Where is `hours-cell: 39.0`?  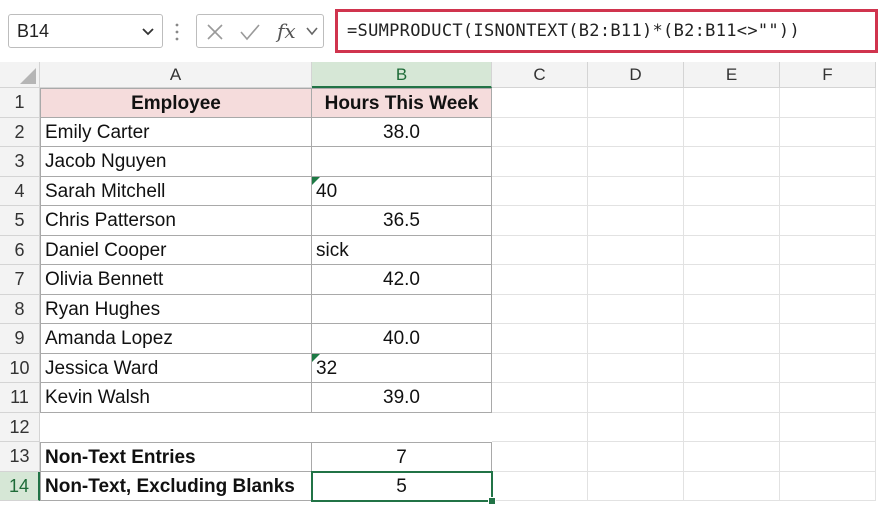
hours-cell: 39.0 is located at coordinates (402, 398).